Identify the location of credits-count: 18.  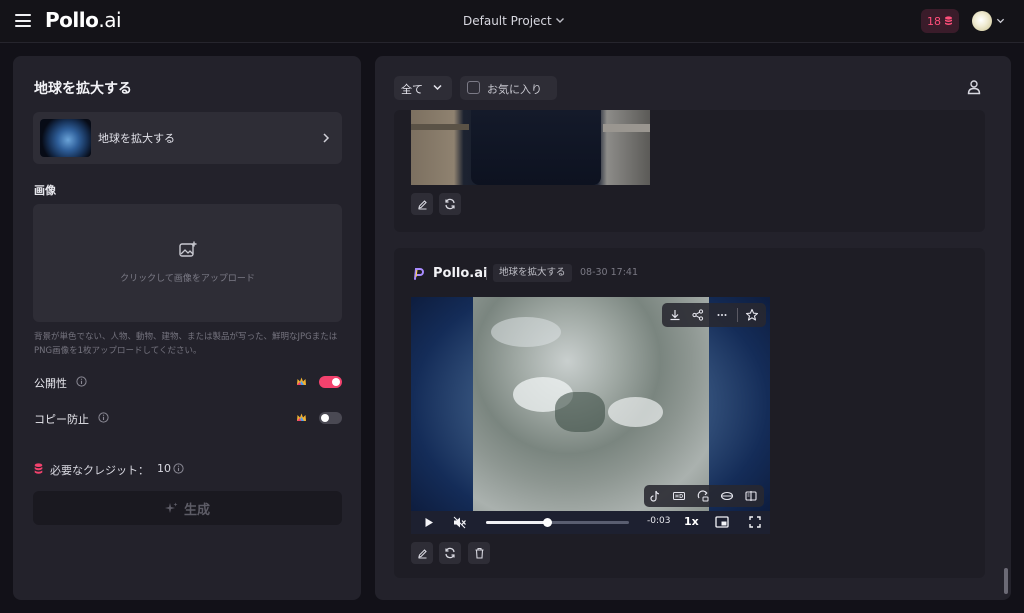
(934, 21).